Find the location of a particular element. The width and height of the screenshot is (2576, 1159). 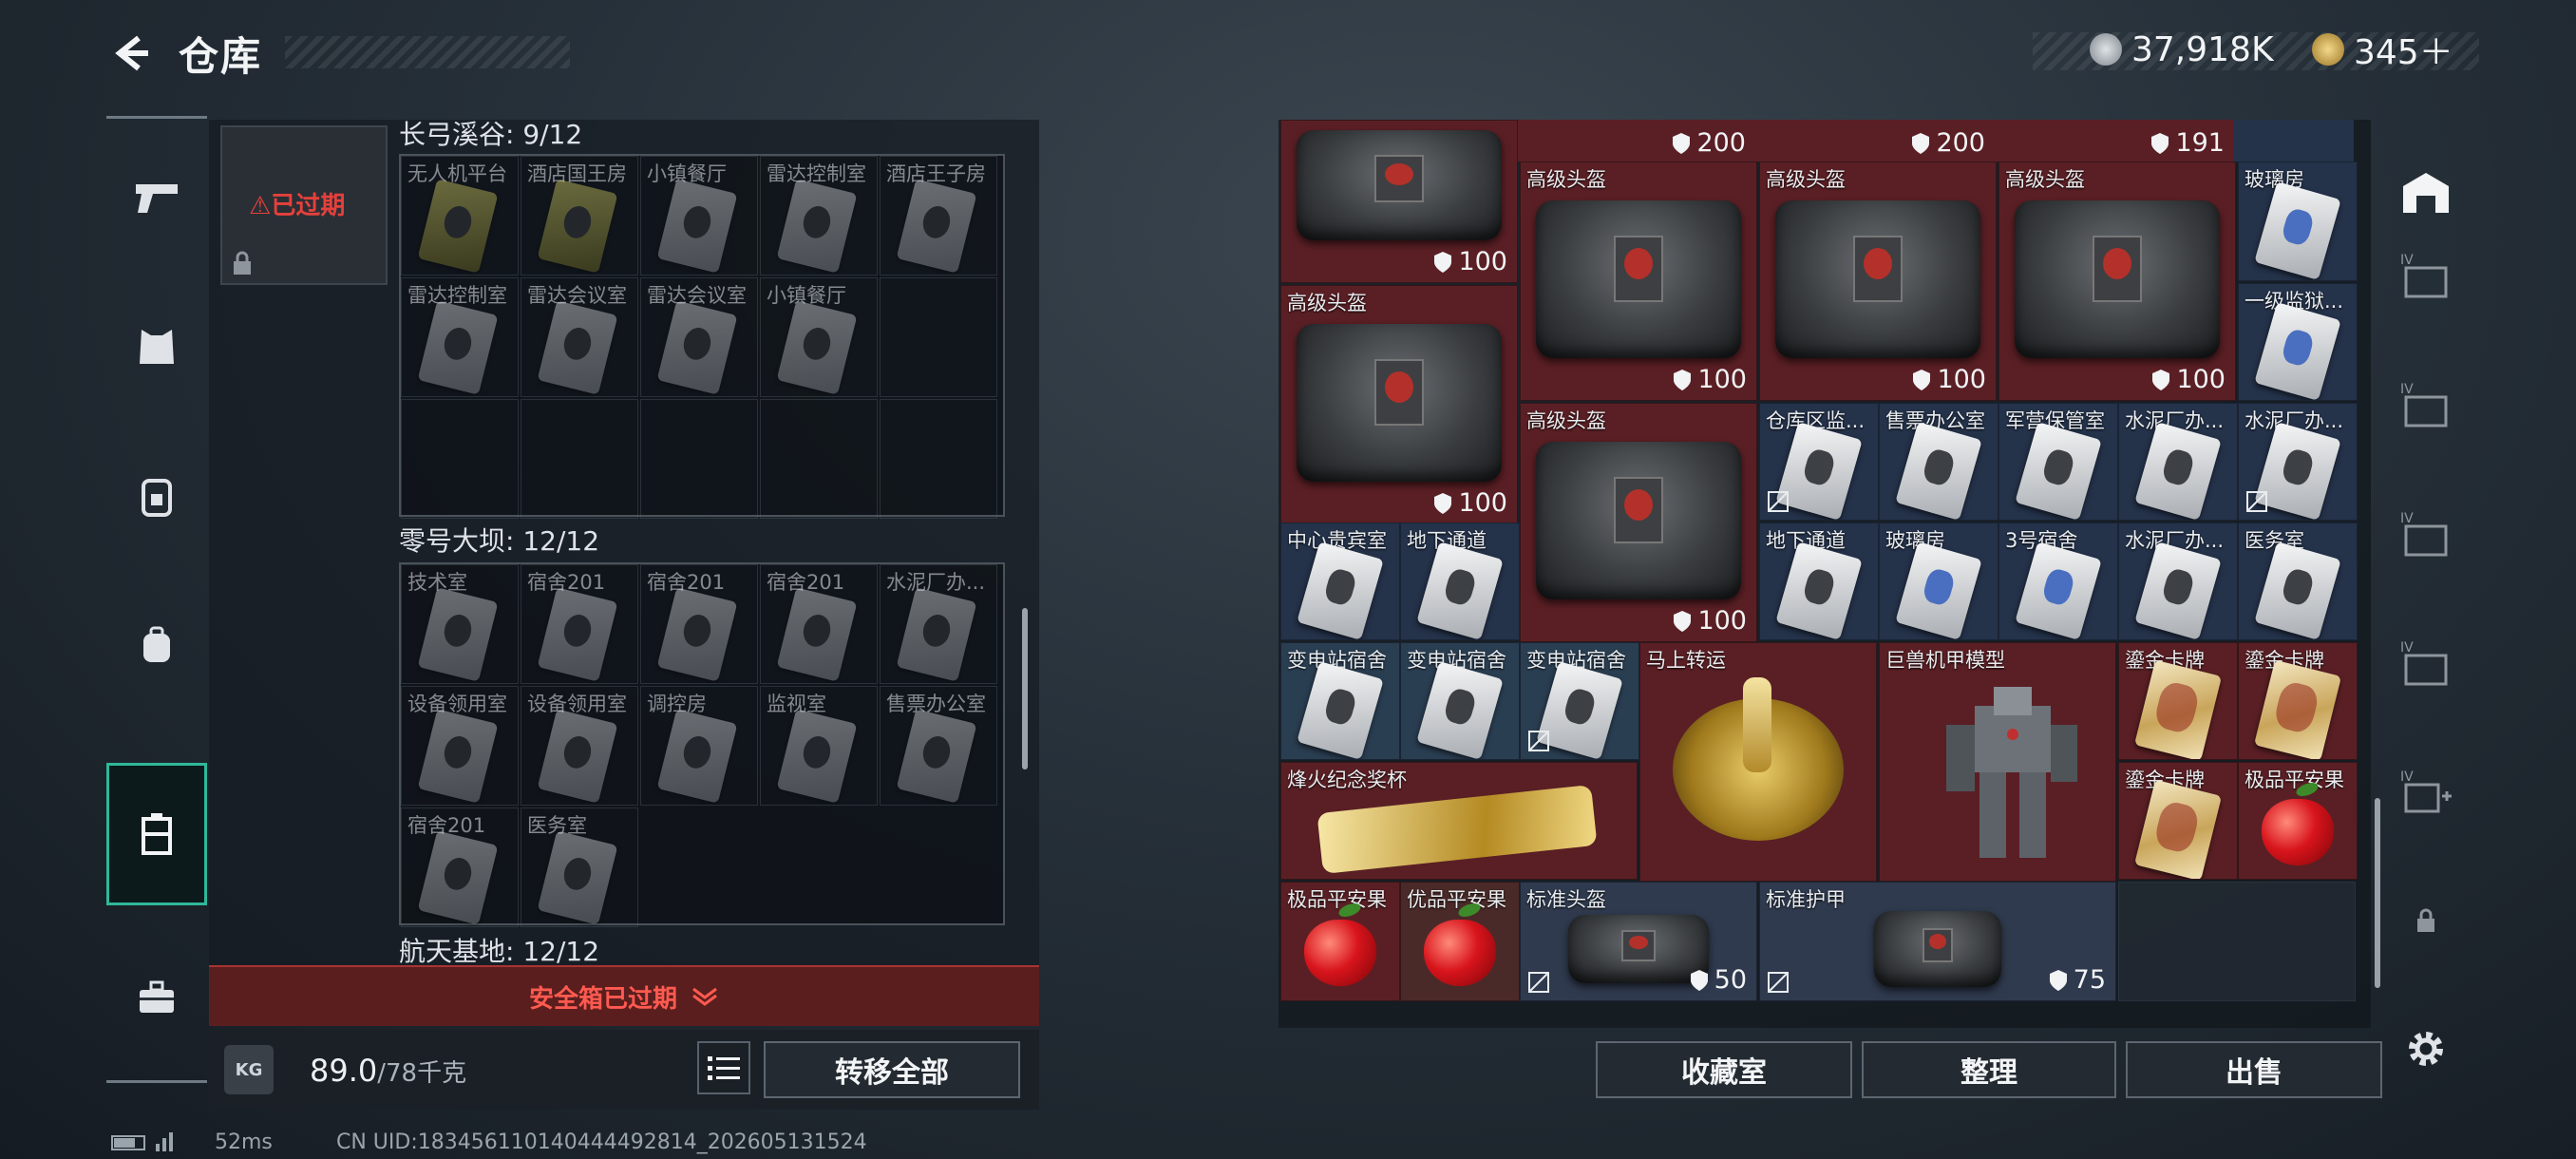

safebox-expired-bar: 安全箱已过期 is located at coordinates (624, 995).